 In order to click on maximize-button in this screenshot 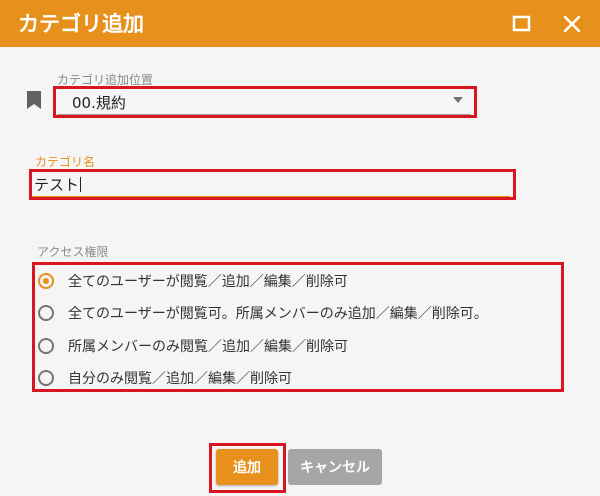, I will do `click(522, 24)`.